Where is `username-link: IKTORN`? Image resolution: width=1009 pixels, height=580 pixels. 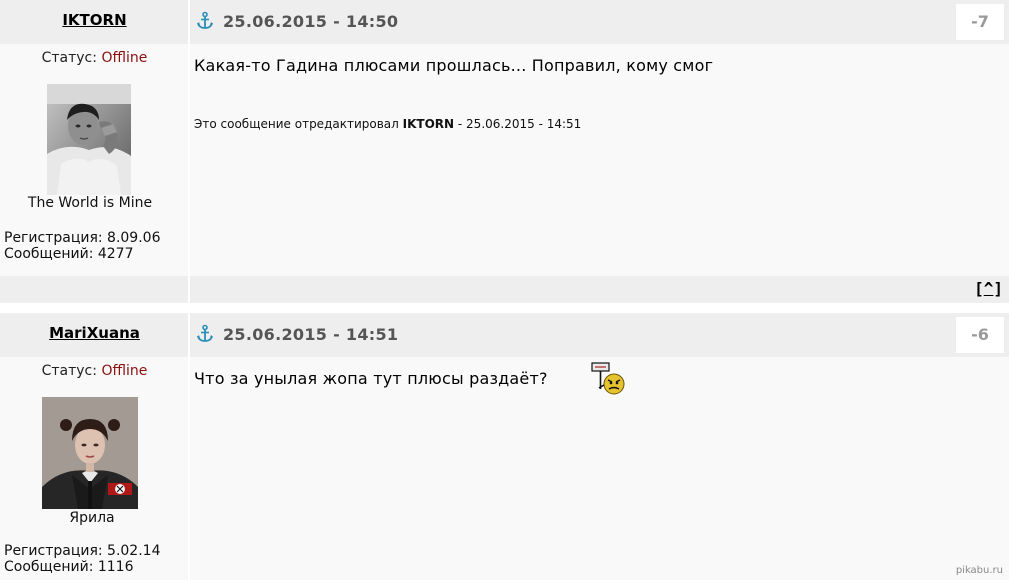 username-link: IKTORN is located at coordinates (94, 20).